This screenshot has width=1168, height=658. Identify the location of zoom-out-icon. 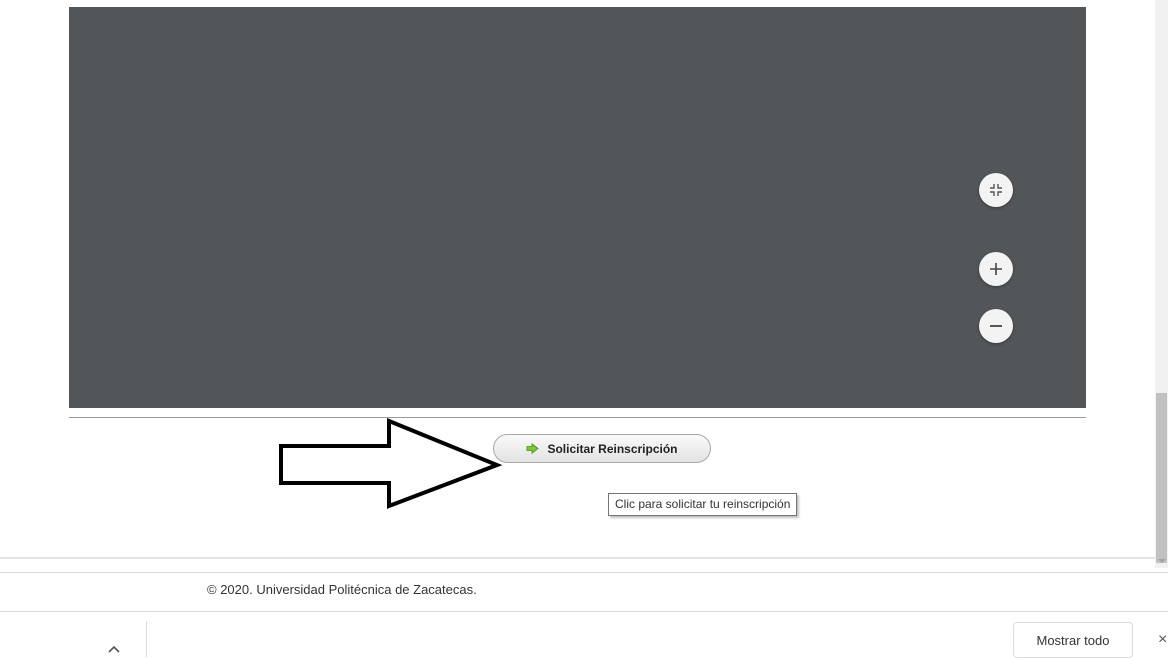
(996, 326).